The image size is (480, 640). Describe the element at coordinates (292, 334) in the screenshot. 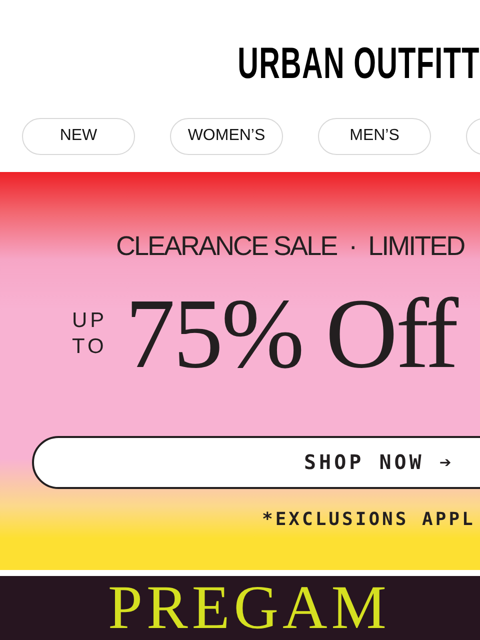

I see `sale-headline: 75% Off` at that location.